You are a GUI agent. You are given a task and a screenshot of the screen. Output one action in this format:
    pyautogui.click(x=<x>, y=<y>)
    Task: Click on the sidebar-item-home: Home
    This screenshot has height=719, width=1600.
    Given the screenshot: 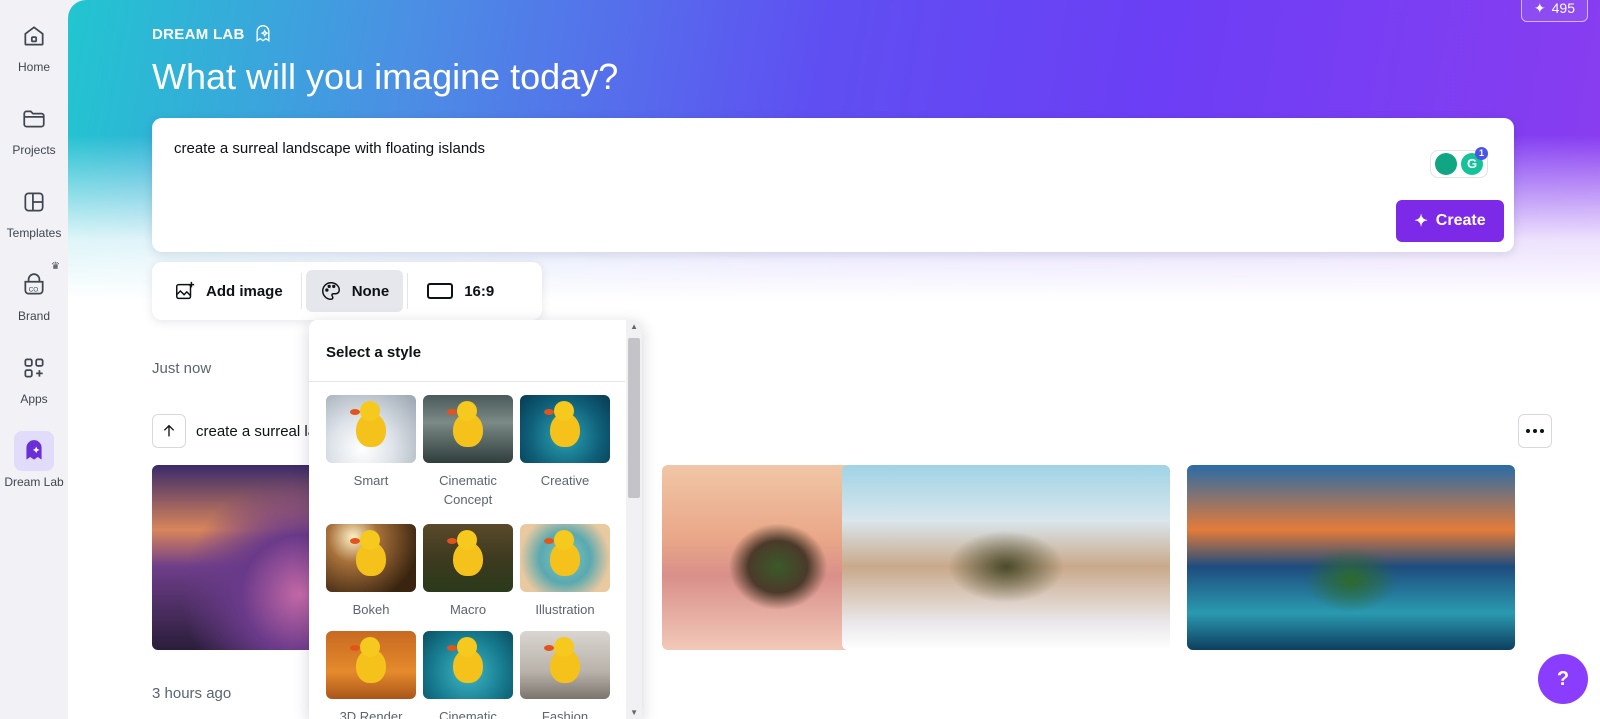 What is the action you would take?
    pyautogui.click(x=34, y=48)
    